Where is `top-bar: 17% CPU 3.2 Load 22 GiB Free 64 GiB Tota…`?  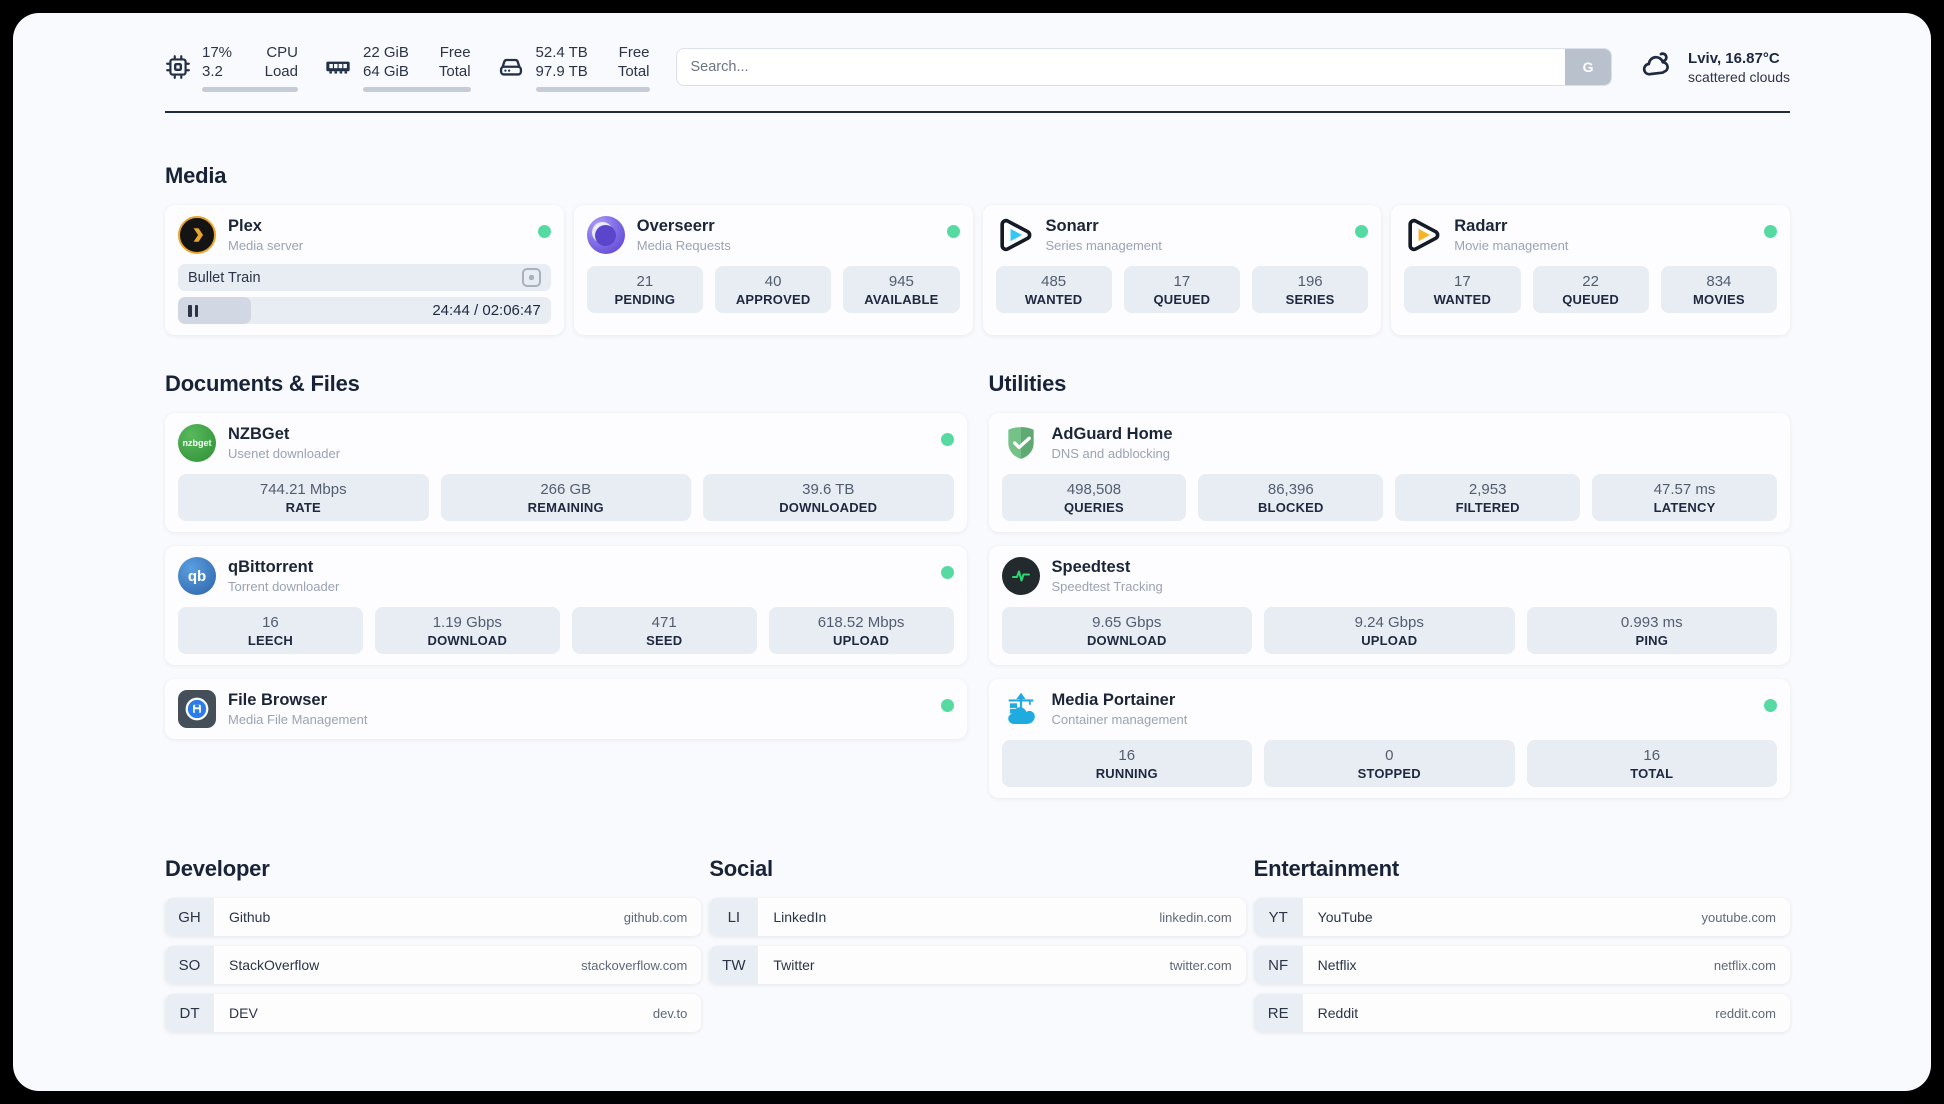 top-bar: 17% CPU 3.2 Load 22 GiB Free 64 GiB Tota… is located at coordinates (977, 67).